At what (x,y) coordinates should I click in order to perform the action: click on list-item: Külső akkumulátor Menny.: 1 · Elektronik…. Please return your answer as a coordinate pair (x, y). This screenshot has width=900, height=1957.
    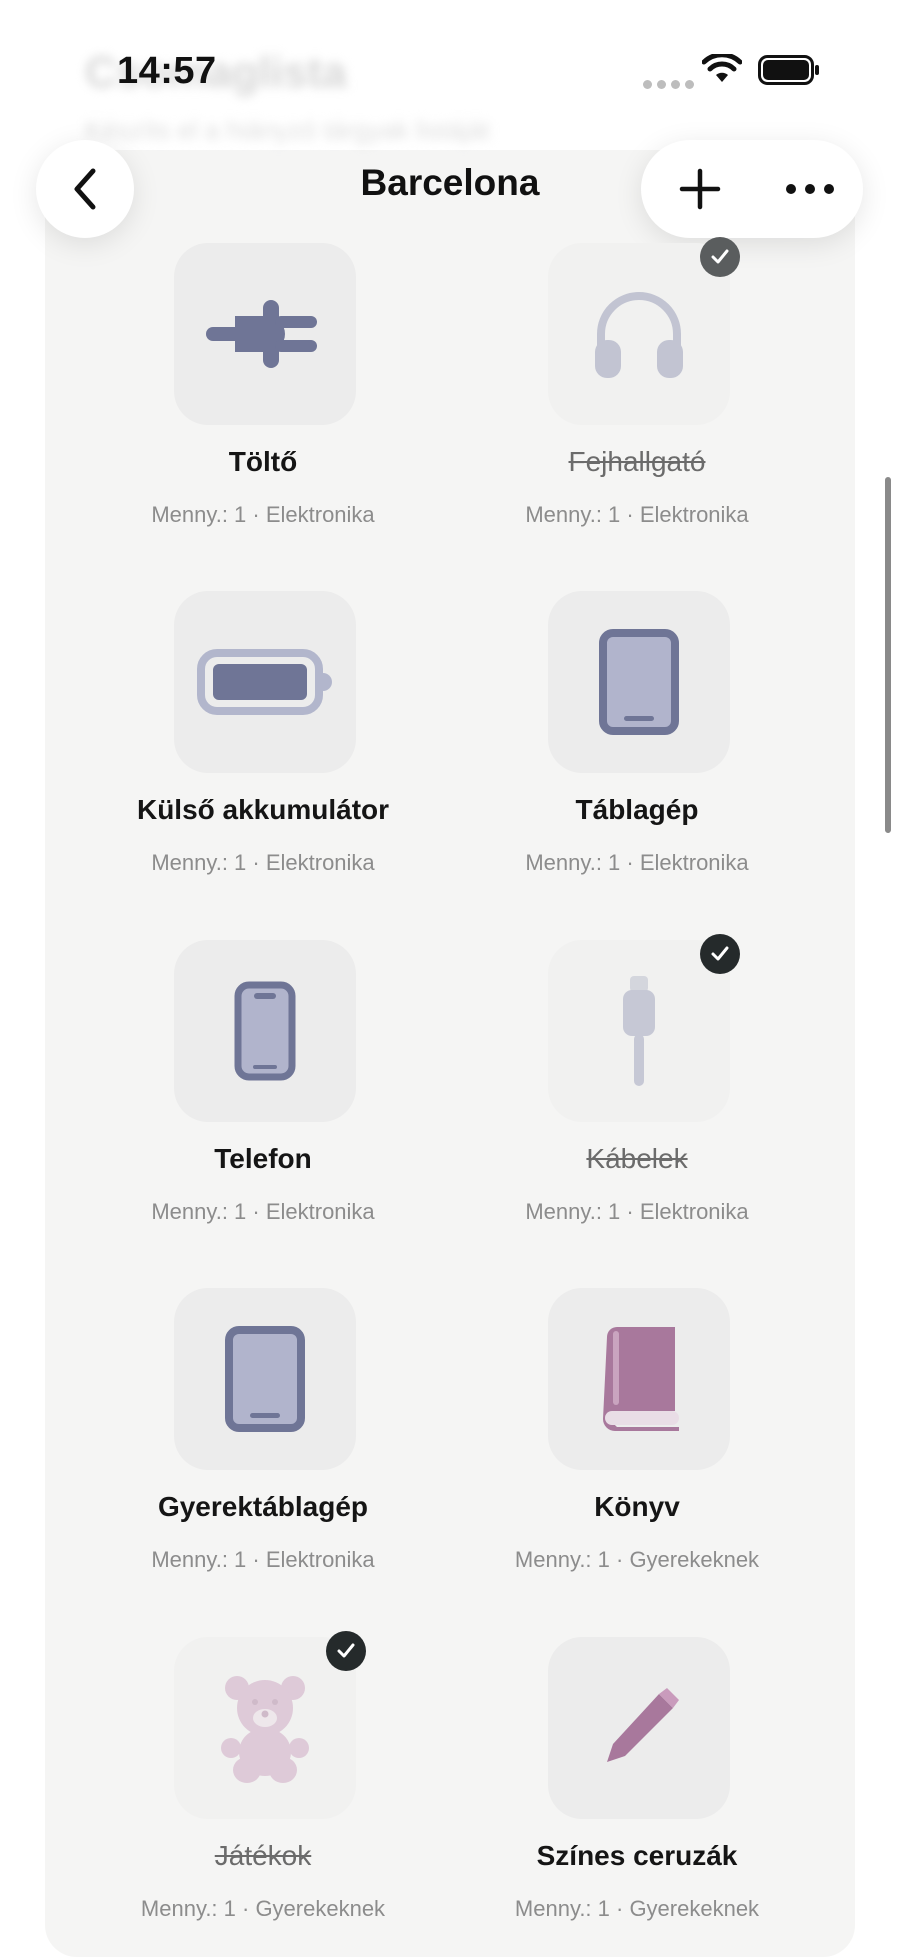
    Looking at the image, I should click on (263, 741).